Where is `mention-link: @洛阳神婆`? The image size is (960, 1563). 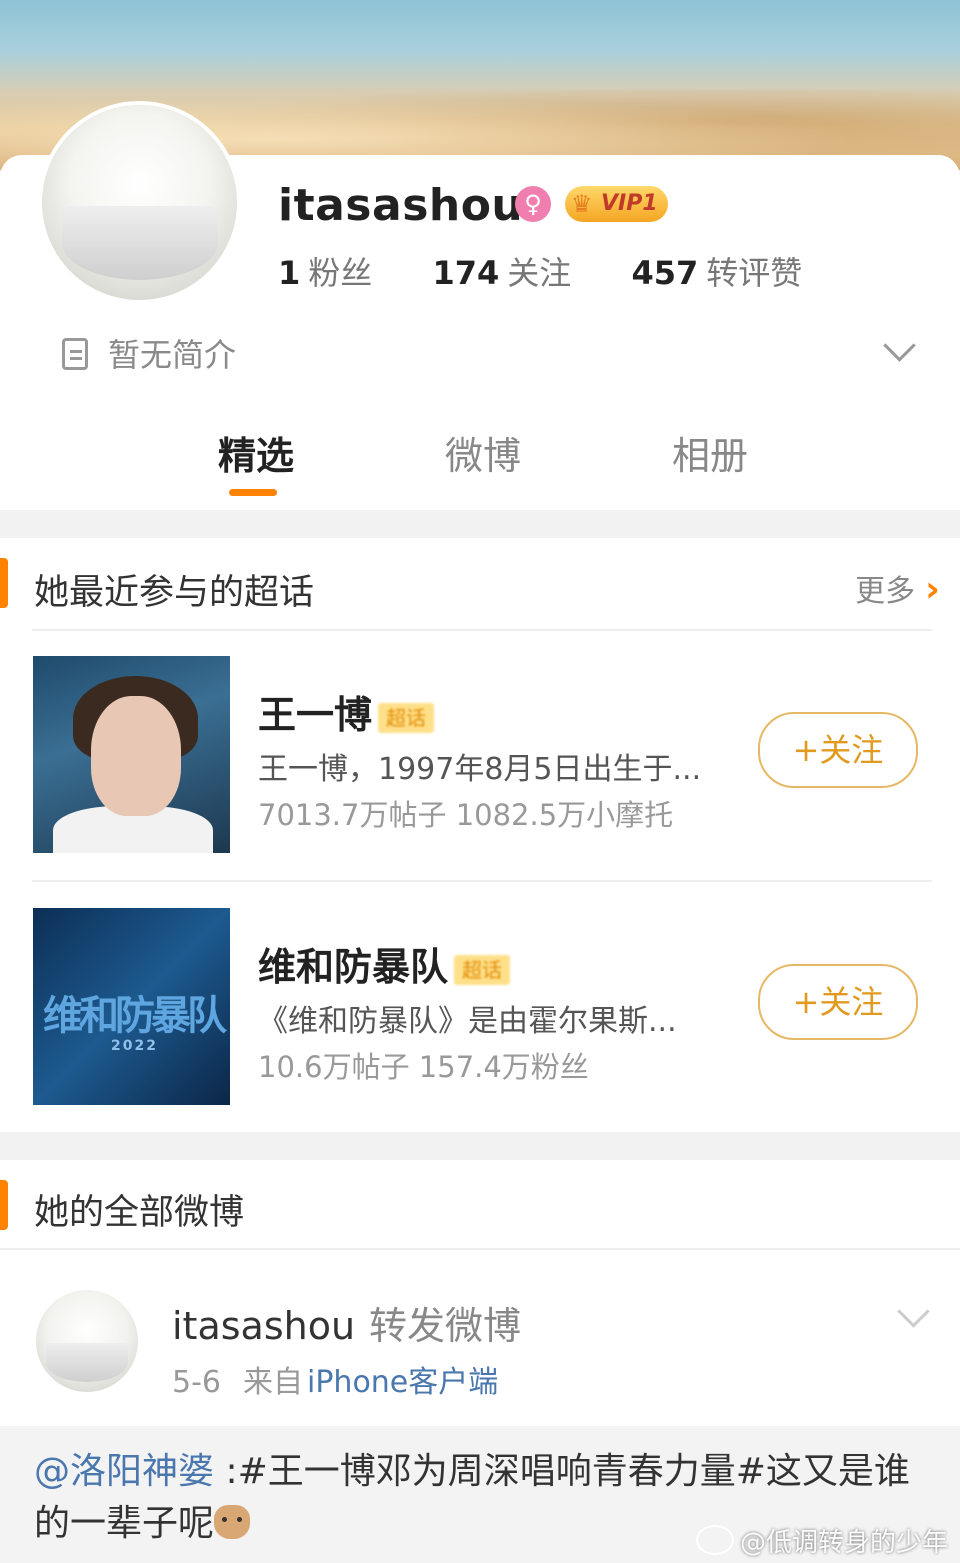 mention-link: @洛阳神婆 is located at coordinates (124, 1471).